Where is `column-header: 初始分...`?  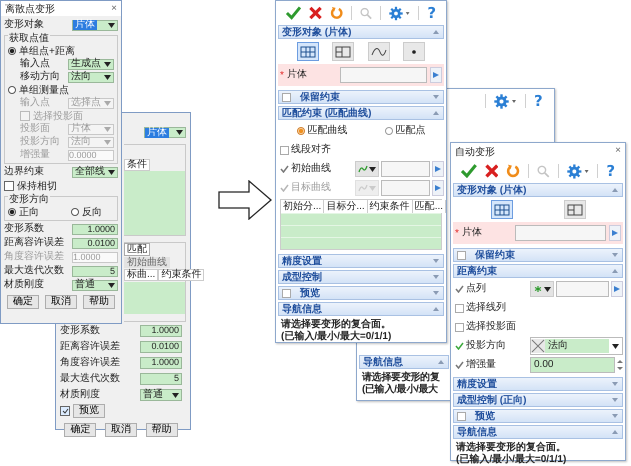
column-header: 初始分... is located at coordinates (302, 206).